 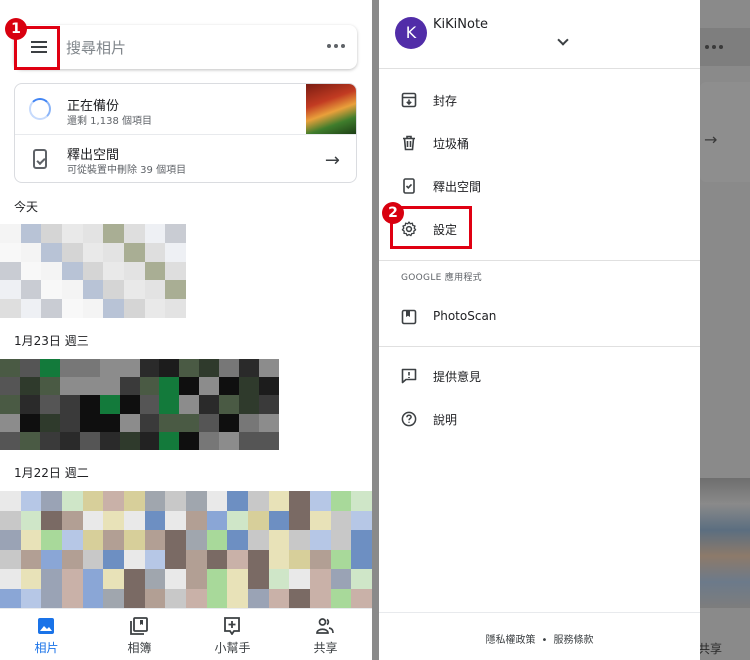 What do you see at coordinates (185, 47) in the screenshot?
I see `search-bar: 搜尋相片` at bounding box center [185, 47].